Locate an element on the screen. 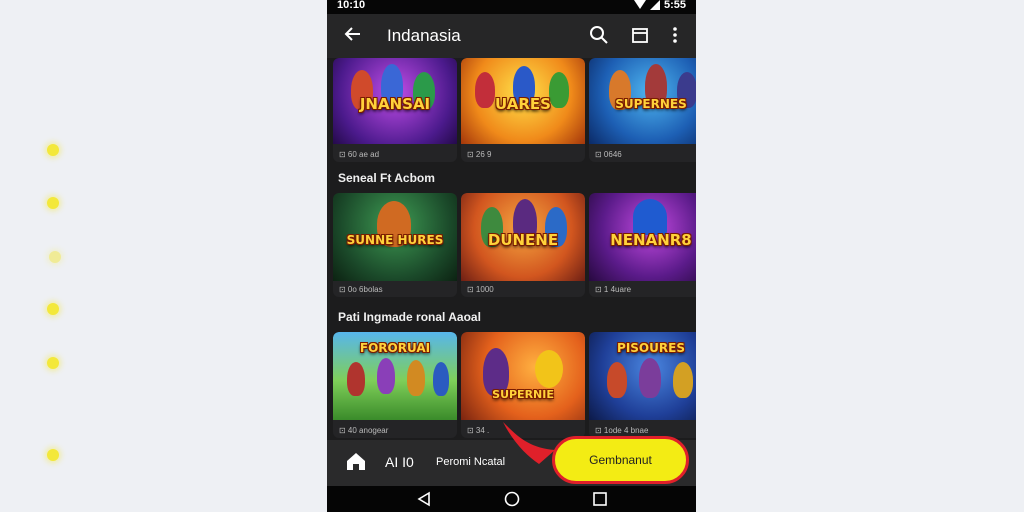 This screenshot has width=1024, height=512. game-card: DUNENE ⊡ 1000 is located at coordinates (523, 245).